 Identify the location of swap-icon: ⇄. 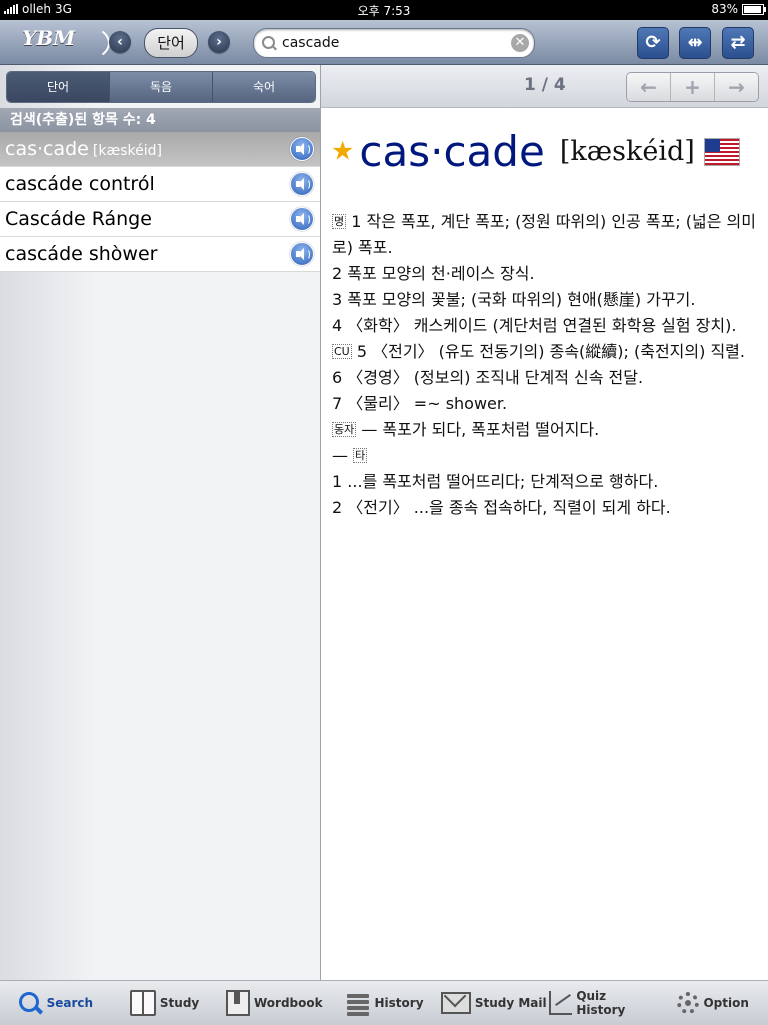
(738, 42).